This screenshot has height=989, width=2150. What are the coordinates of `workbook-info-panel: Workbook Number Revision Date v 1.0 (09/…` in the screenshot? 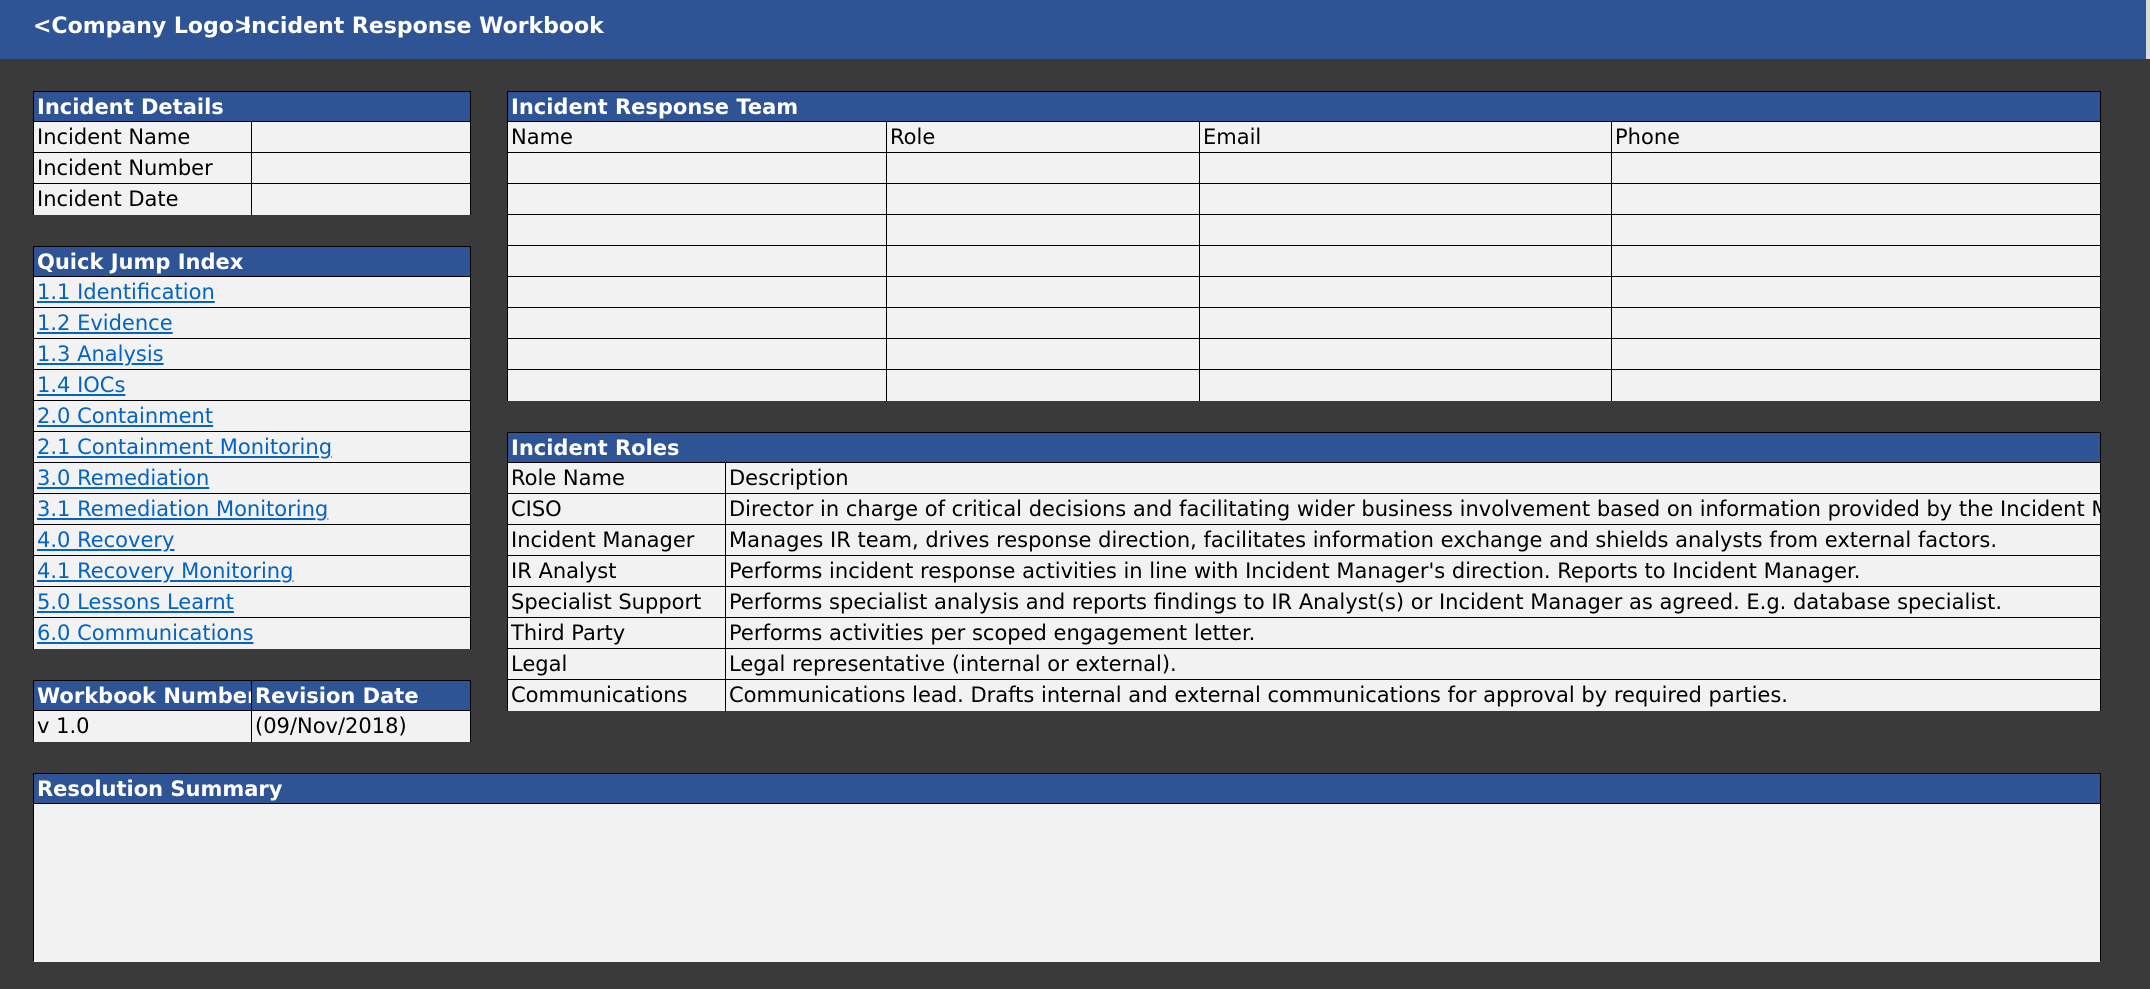 It's located at (252, 711).